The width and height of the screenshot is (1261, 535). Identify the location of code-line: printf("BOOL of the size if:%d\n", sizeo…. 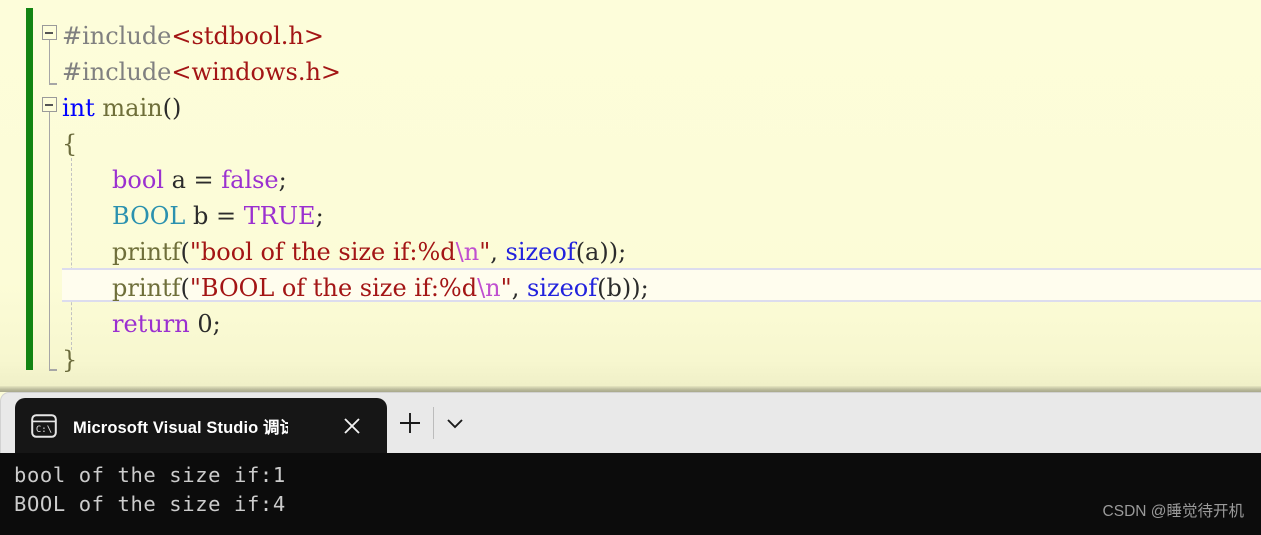
(355, 288).